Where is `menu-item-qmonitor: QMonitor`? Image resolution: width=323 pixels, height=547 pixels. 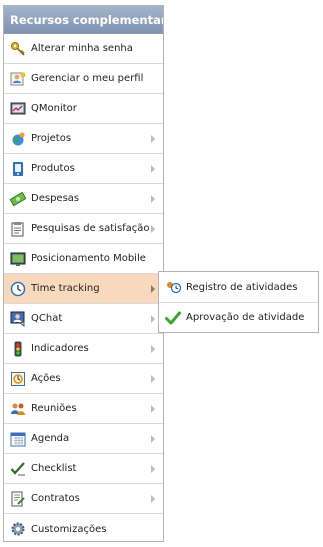 menu-item-qmonitor: QMonitor is located at coordinates (83, 109).